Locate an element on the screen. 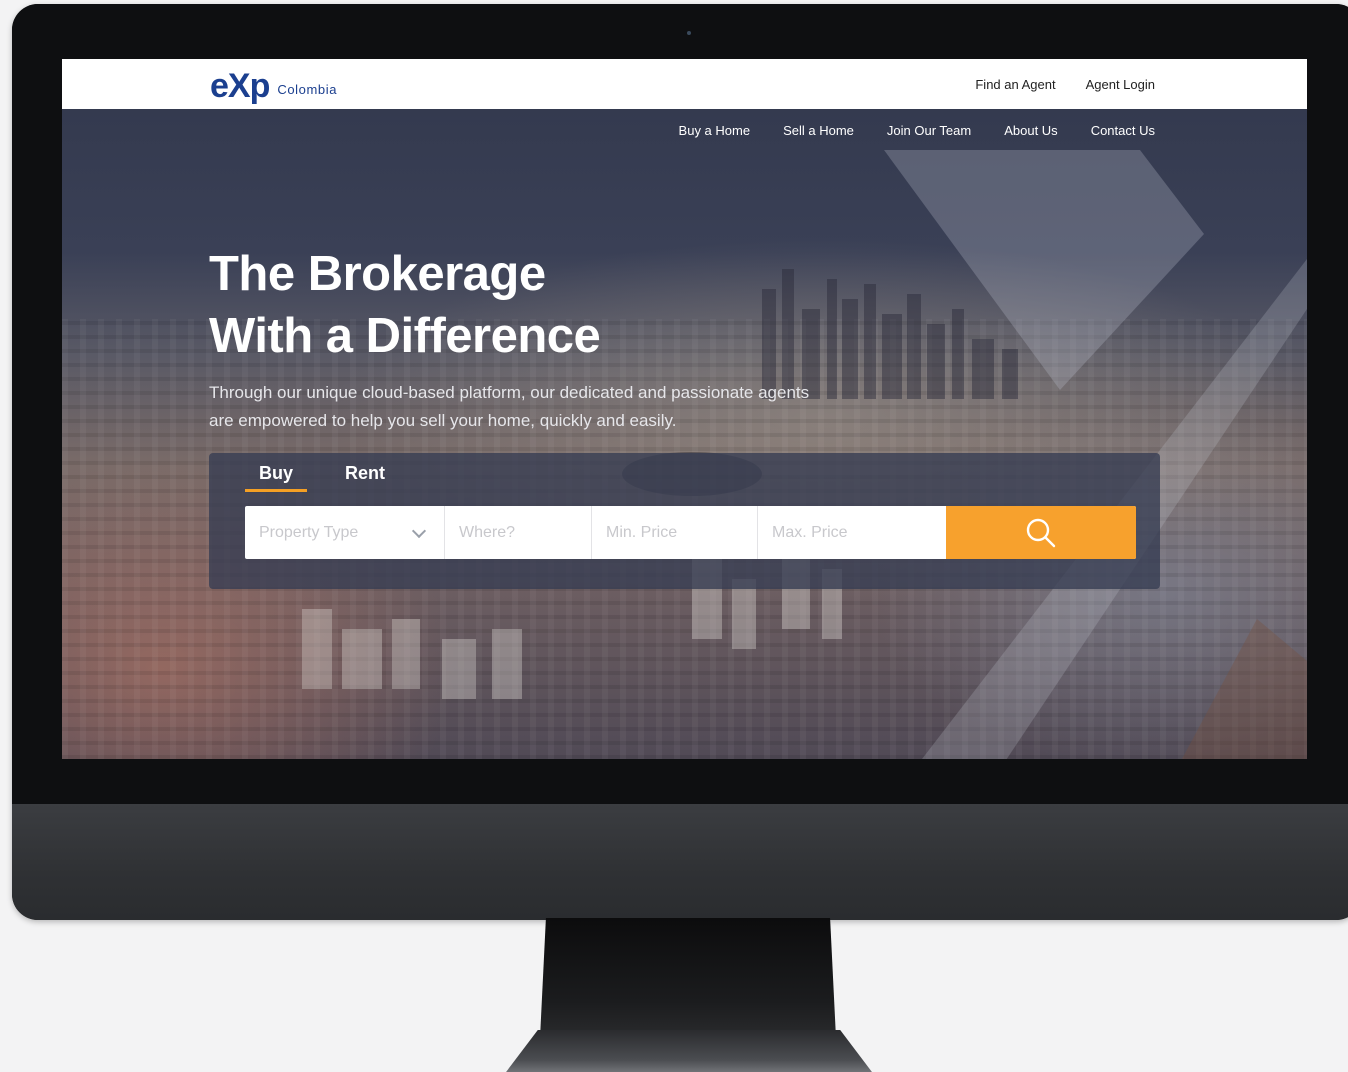 The height and width of the screenshot is (1072, 1348). nav-join-team: Join Our Team is located at coordinates (929, 130).